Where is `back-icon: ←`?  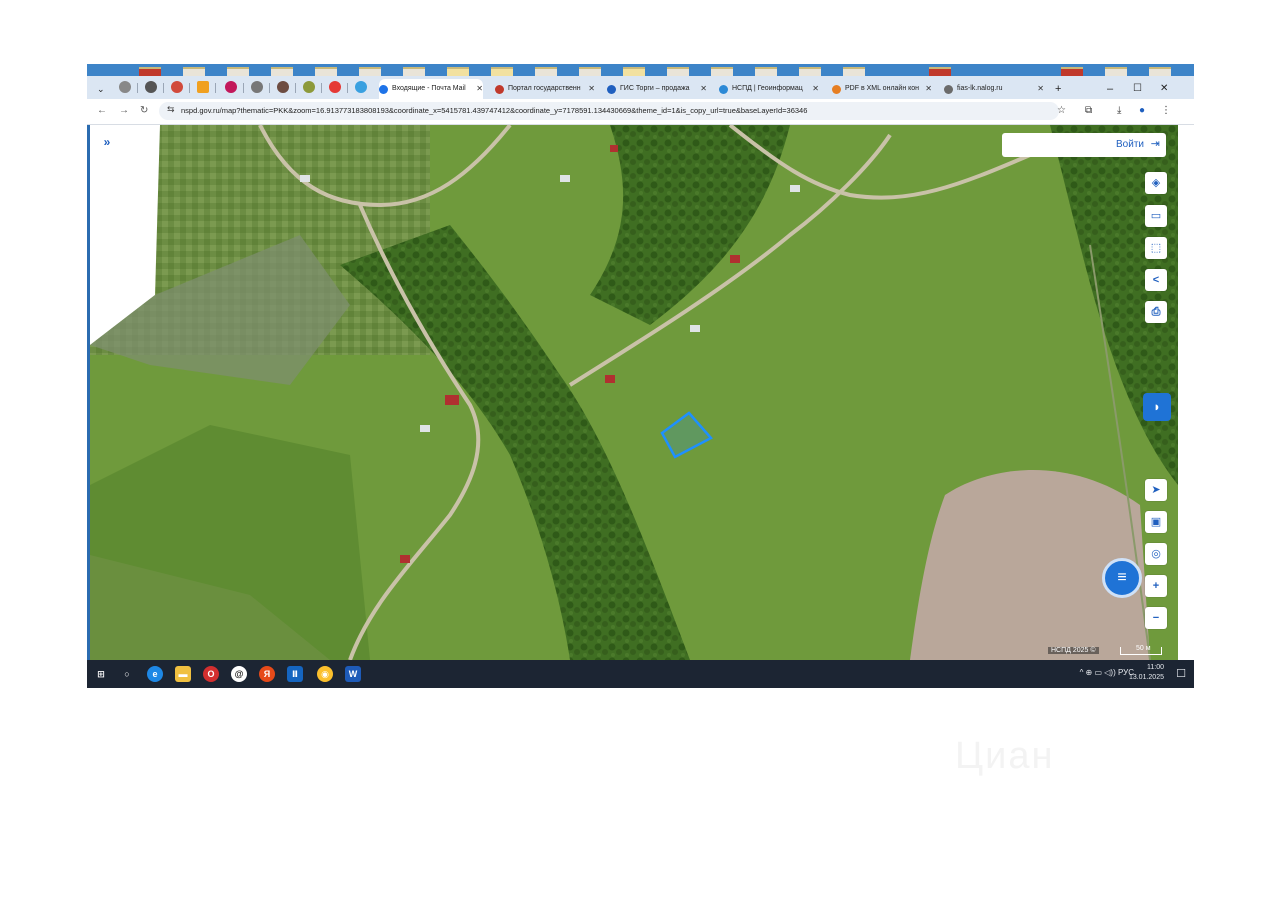
back-icon: ← is located at coordinates (102, 111).